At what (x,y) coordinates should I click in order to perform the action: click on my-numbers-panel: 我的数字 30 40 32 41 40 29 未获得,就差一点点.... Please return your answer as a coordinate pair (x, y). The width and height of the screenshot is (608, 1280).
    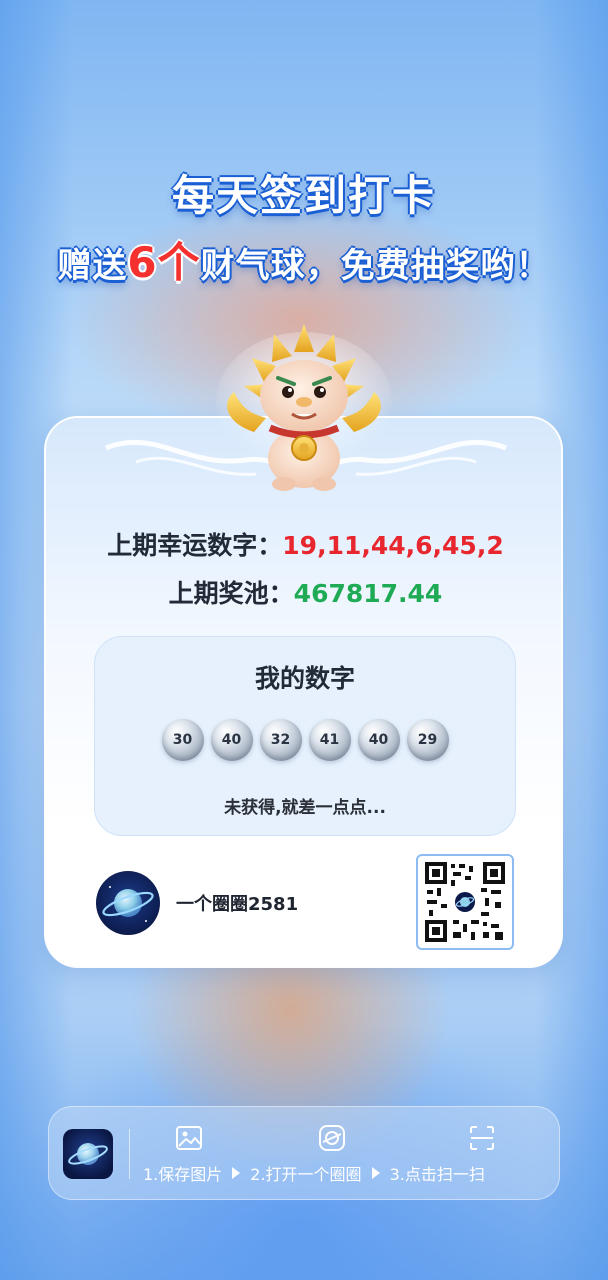
    Looking at the image, I should click on (305, 736).